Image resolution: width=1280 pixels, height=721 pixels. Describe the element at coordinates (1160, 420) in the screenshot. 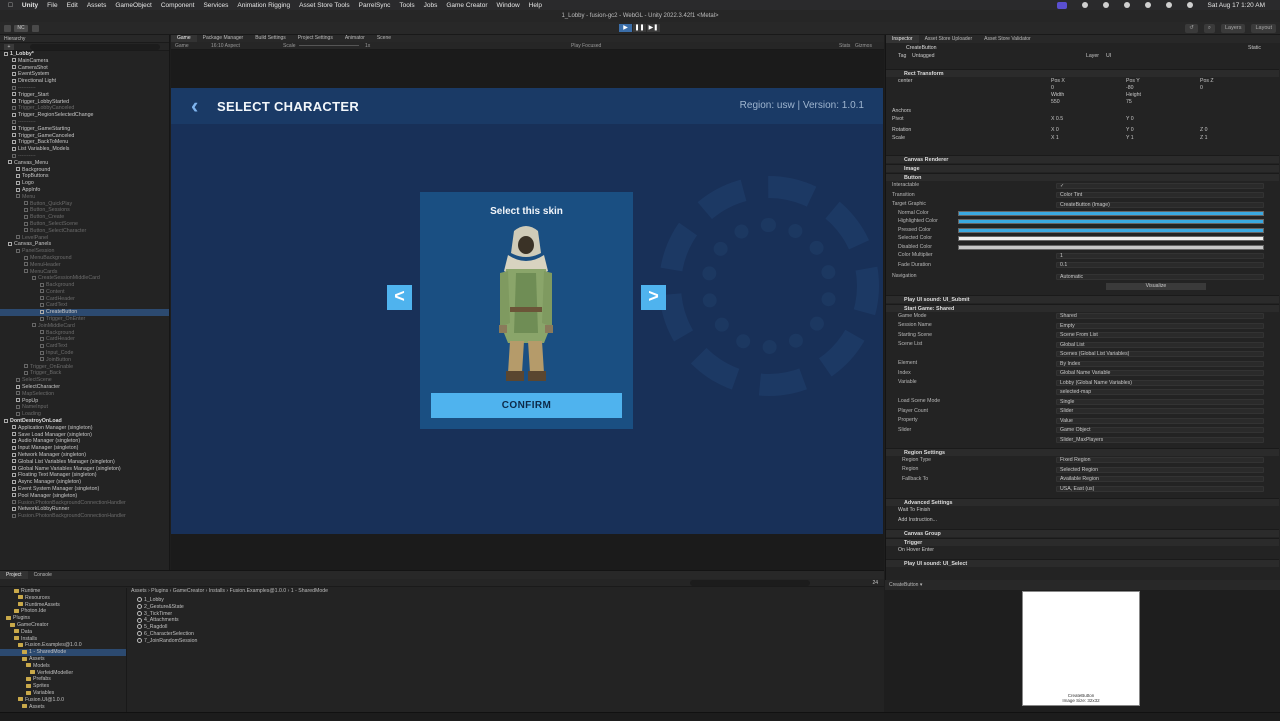

I see `start-game-field-value: Value` at that location.